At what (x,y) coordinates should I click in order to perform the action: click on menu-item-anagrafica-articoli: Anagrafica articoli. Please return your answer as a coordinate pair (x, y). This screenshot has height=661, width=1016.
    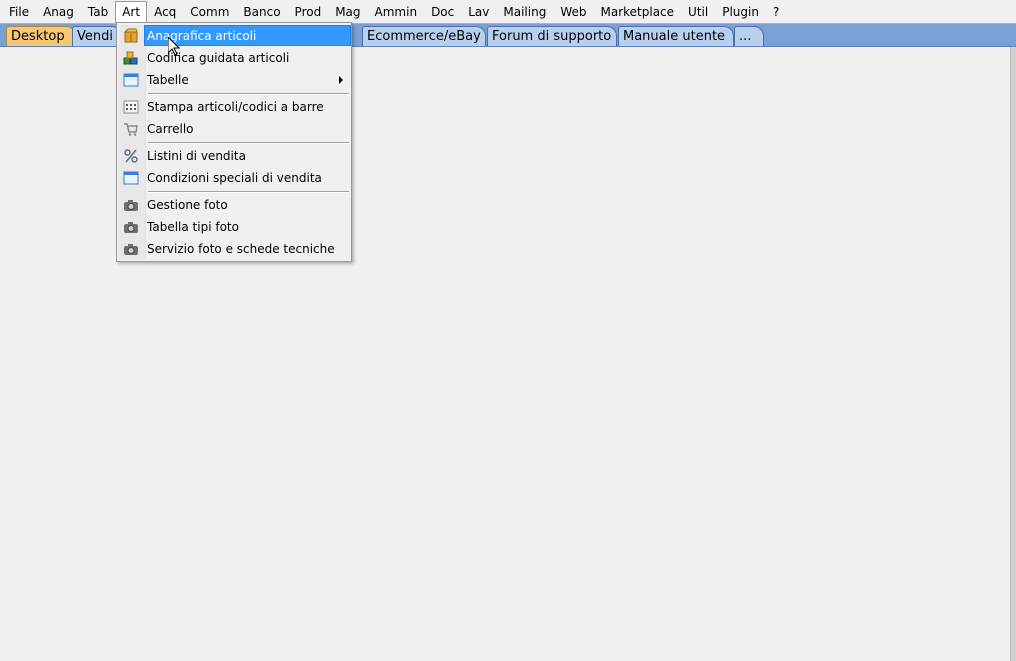
    Looking at the image, I should click on (235, 36).